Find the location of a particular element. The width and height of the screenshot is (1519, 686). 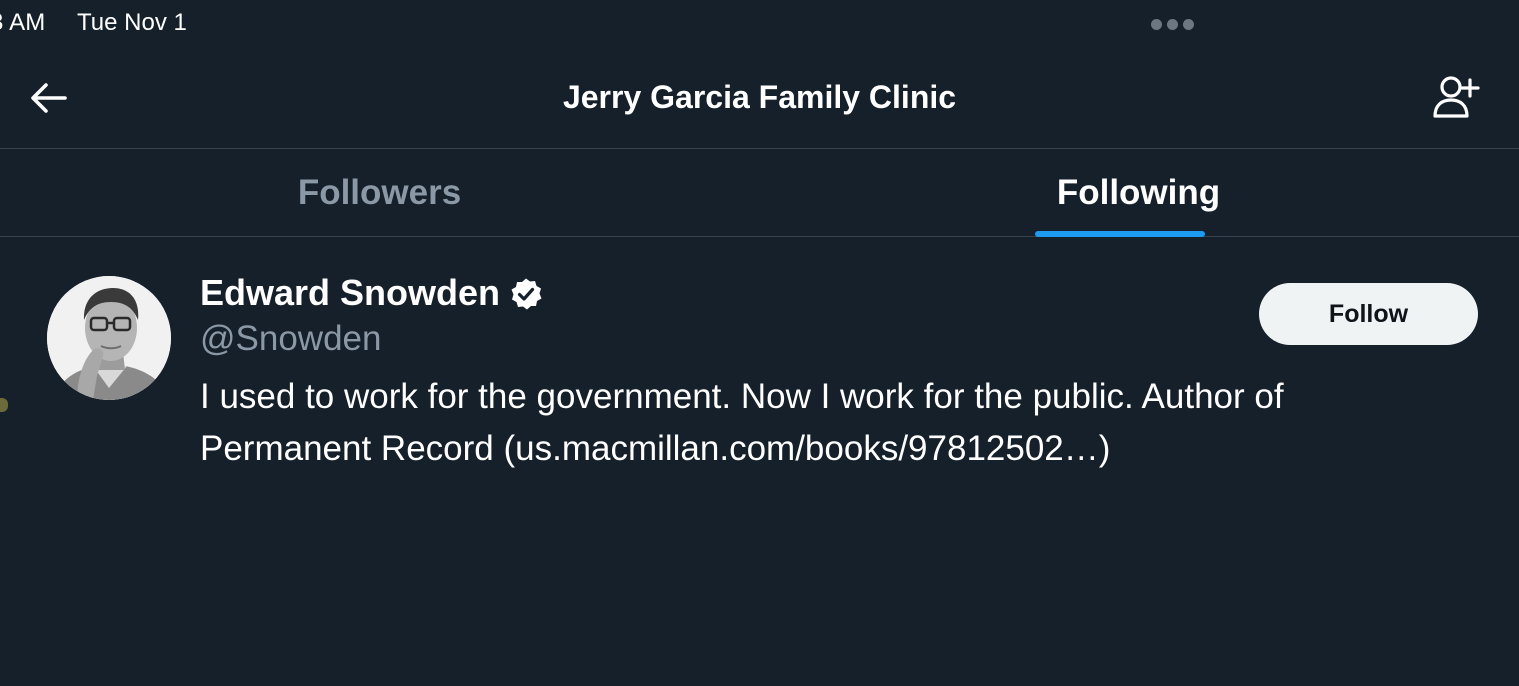

status-time: 3 AM is located at coordinates (23, 22).